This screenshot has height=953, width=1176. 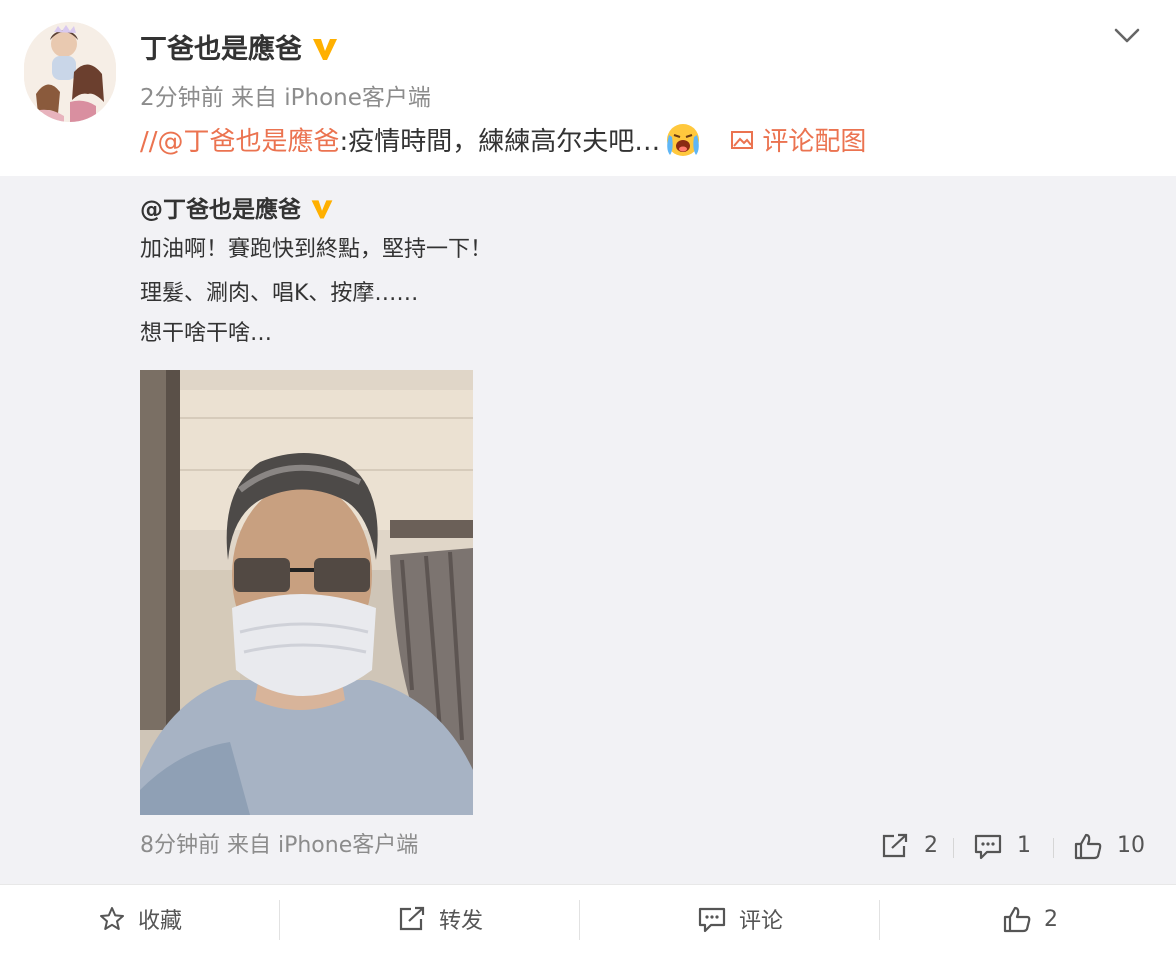 I want to click on quoted-like-count: 10, so click(x=1131, y=845).